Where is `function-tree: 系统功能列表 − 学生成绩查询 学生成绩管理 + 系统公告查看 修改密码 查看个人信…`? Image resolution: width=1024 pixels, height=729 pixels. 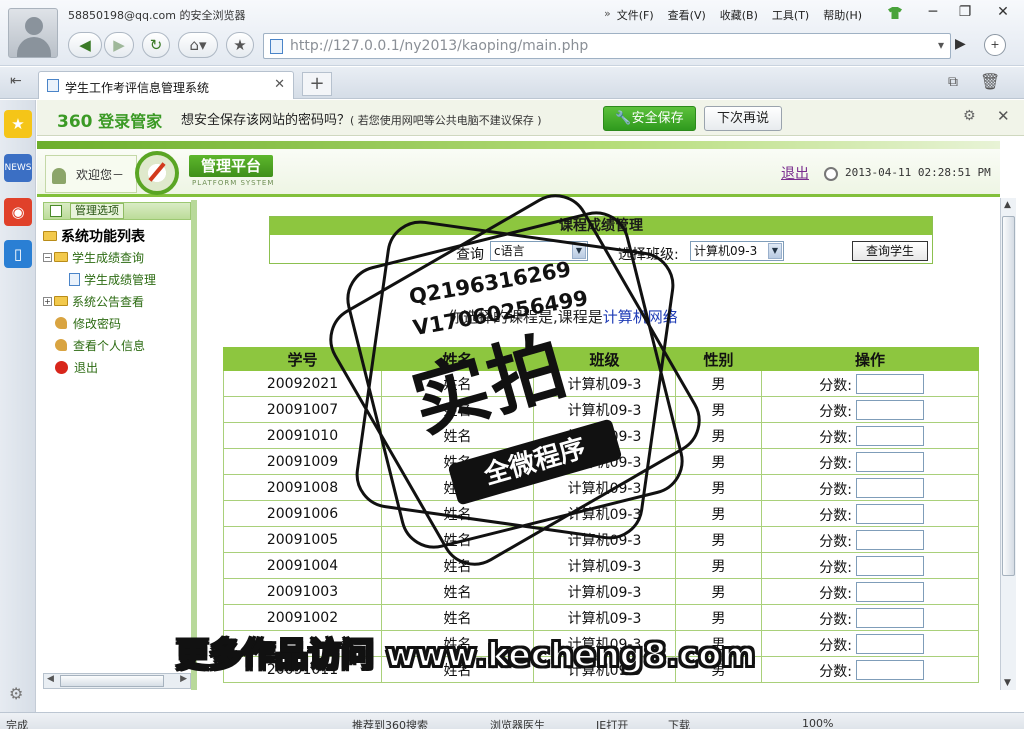 function-tree: 系统功能列表 − 学生成绩查询 学生成绩管理 + 系统公告查看 修改密码 查看个人信… is located at coordinates (118, 302).